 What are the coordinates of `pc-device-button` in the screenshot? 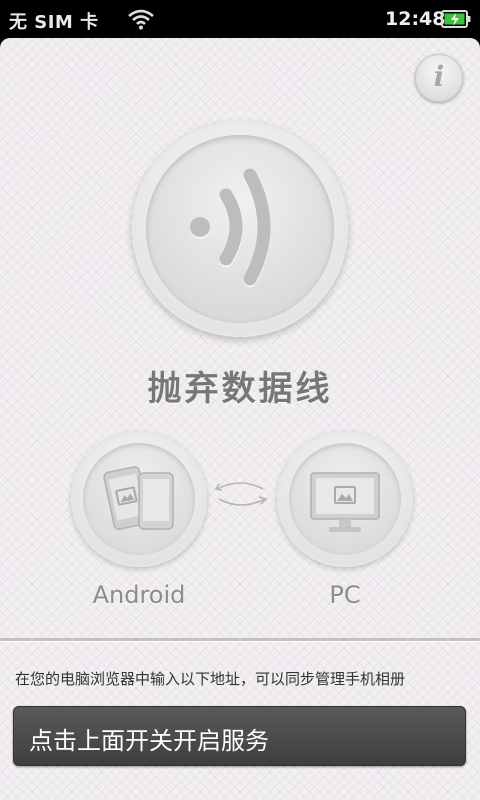 It's located at (345, 499).